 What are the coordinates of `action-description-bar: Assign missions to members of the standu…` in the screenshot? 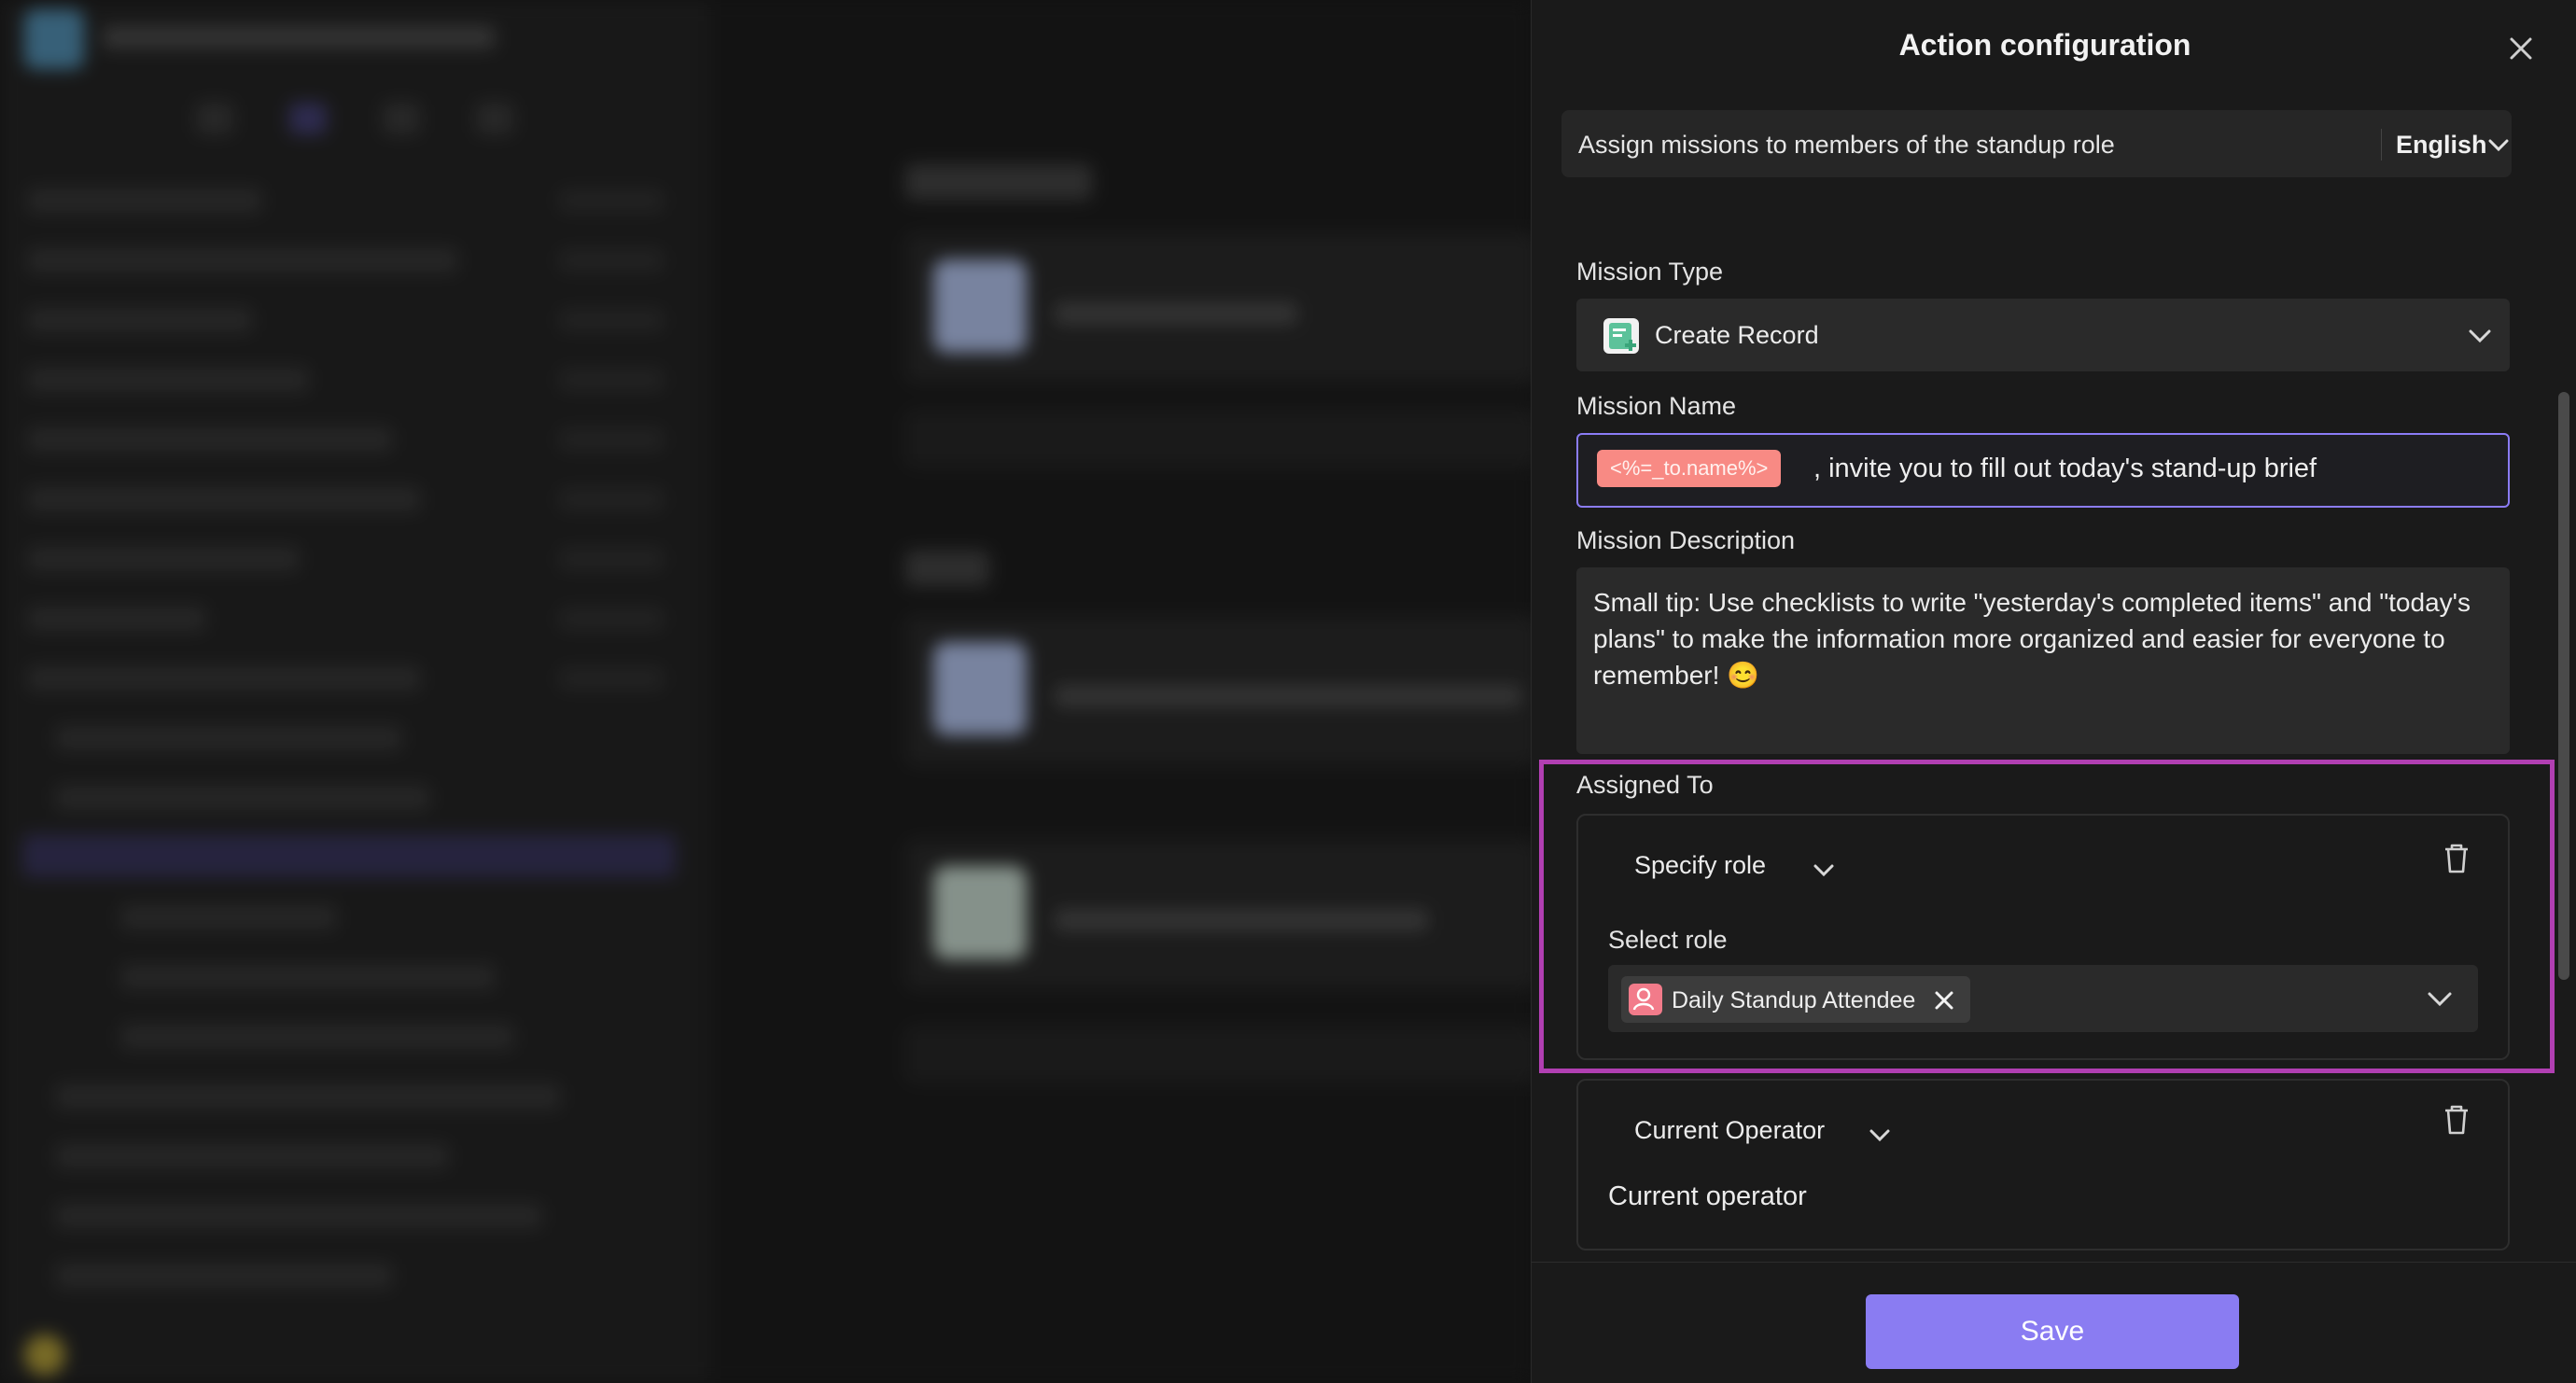 It's located at (2036, 143).